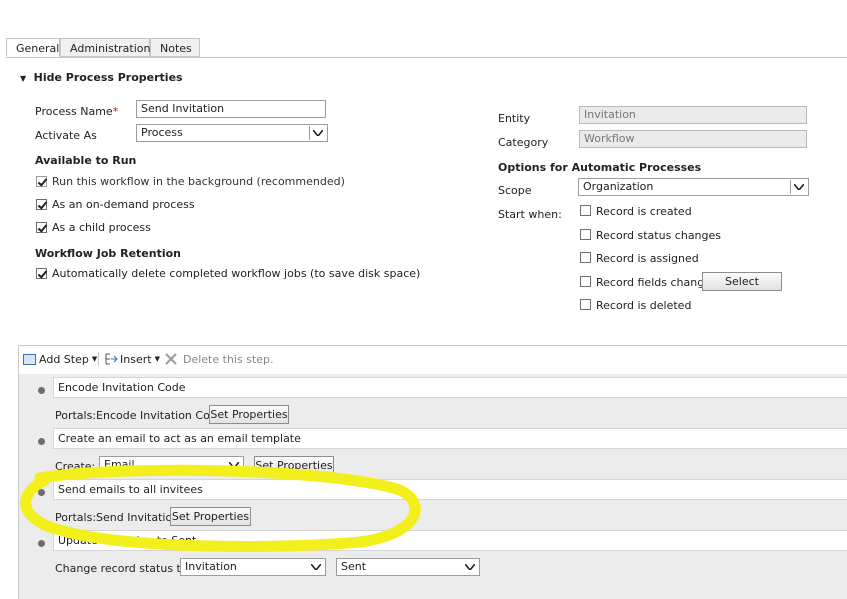  Describe the element at coordinates (585, 304) in the screenshot. I see `trigger-deleted-checkbox` at that location.